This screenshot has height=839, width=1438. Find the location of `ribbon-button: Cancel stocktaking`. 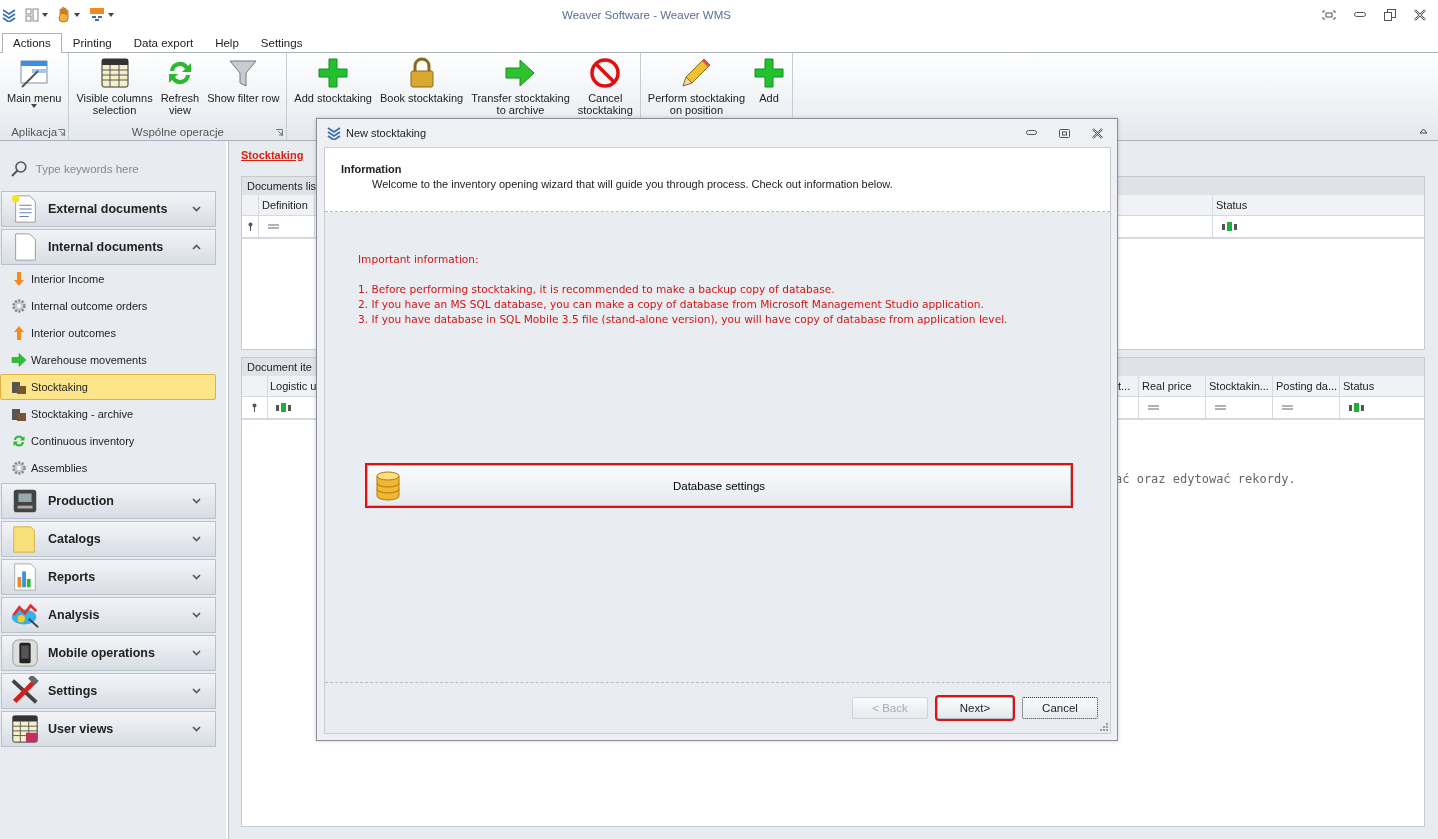

ribbon-button: Cancel stocktaking is located at coordinates (605, 96).